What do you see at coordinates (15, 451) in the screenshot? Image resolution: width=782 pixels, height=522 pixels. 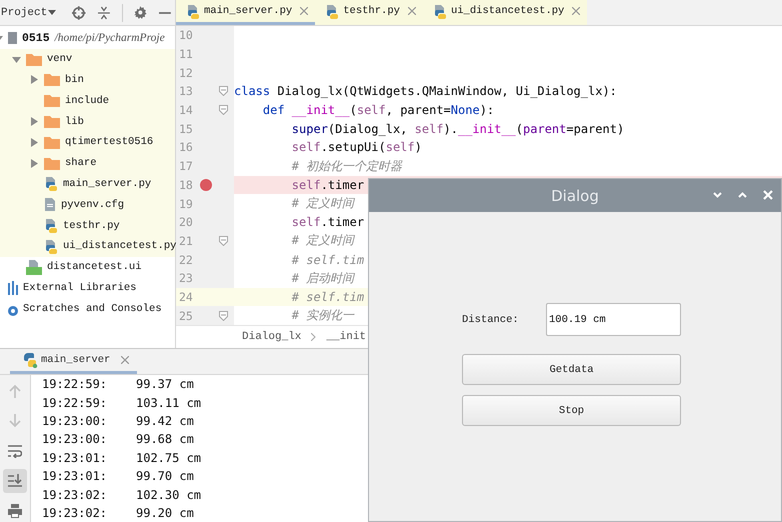 I see `soft-wrap-icon` at bounding box center [15, 451].